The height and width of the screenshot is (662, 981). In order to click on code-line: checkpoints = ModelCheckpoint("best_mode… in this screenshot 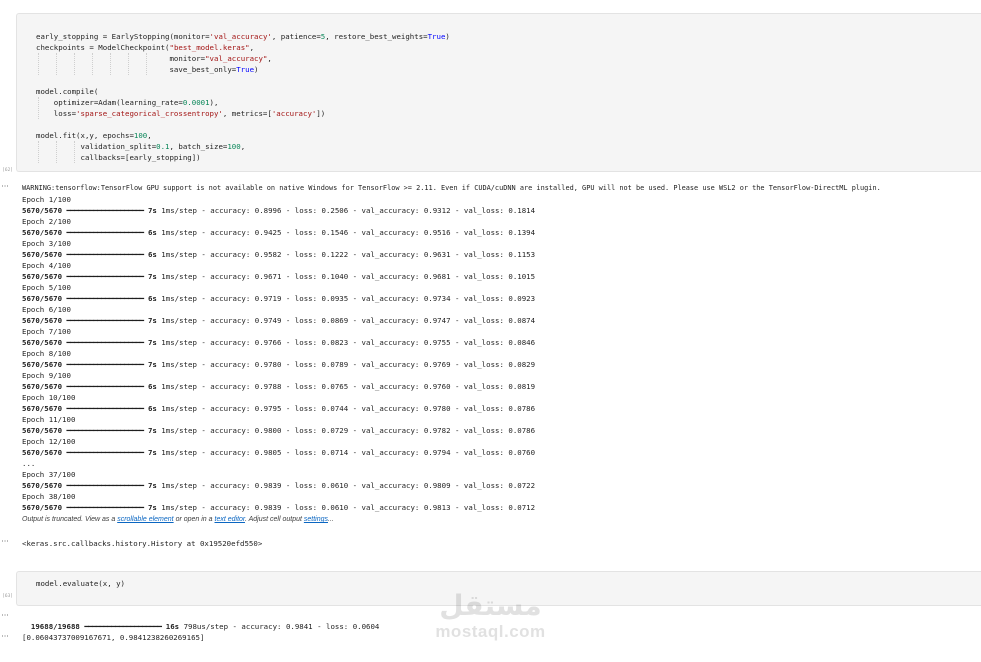, I will do `click(145, 47)`.